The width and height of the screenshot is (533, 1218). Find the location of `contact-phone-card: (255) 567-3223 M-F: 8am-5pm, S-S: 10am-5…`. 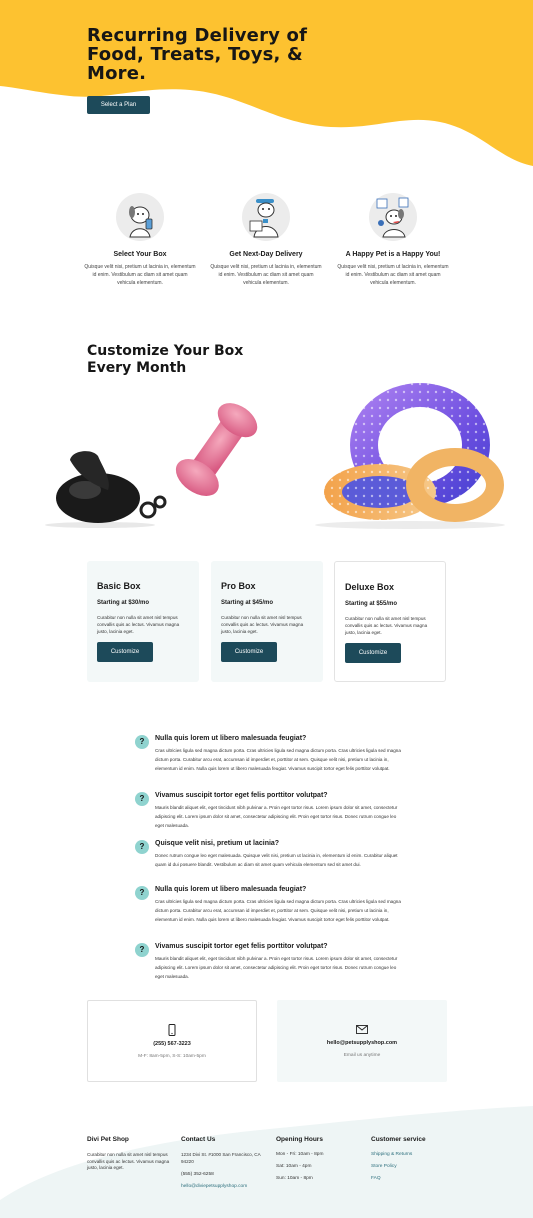

contact-phone-card: (255) 567-3223 M-F: 8am-5pm, S-S: 10am-5… is located at coordinates (172, 1041).